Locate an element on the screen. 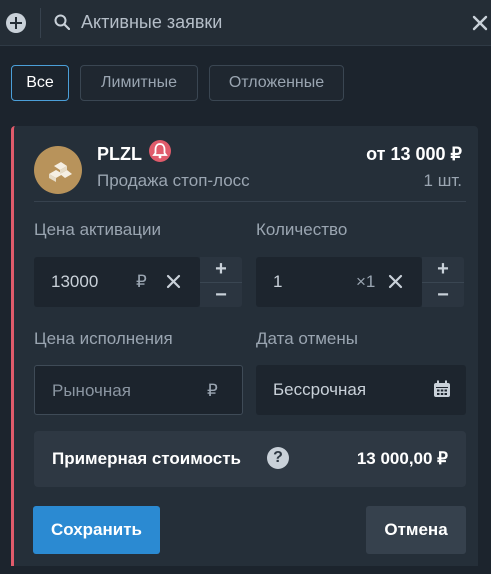 This screenshot has width=491, height=574. close-icon is located at coordinates (480, 23).